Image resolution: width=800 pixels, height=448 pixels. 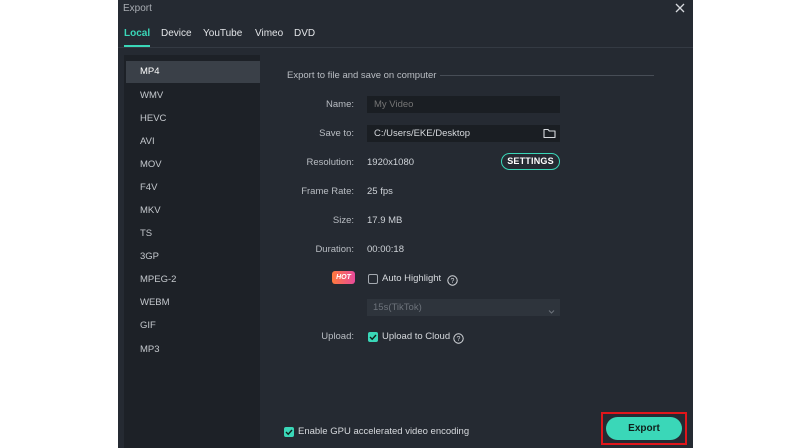 I want to click on format-item-f4v: F4V, so click(x=193, y=188).